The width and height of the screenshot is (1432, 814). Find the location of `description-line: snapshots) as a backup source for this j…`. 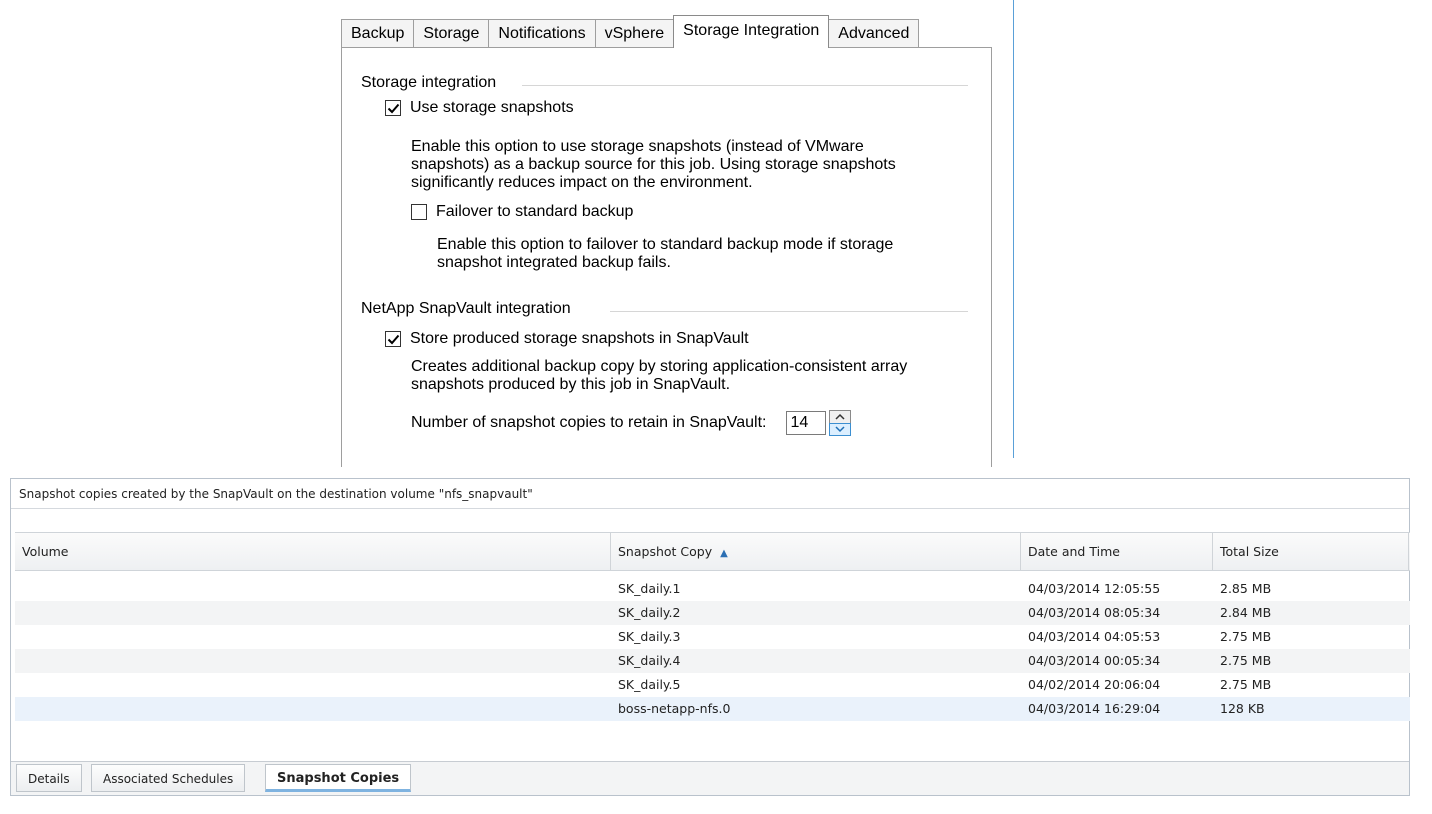

description-line: snapshots) as a backup source for this j… is located at coordinates (653, 164).